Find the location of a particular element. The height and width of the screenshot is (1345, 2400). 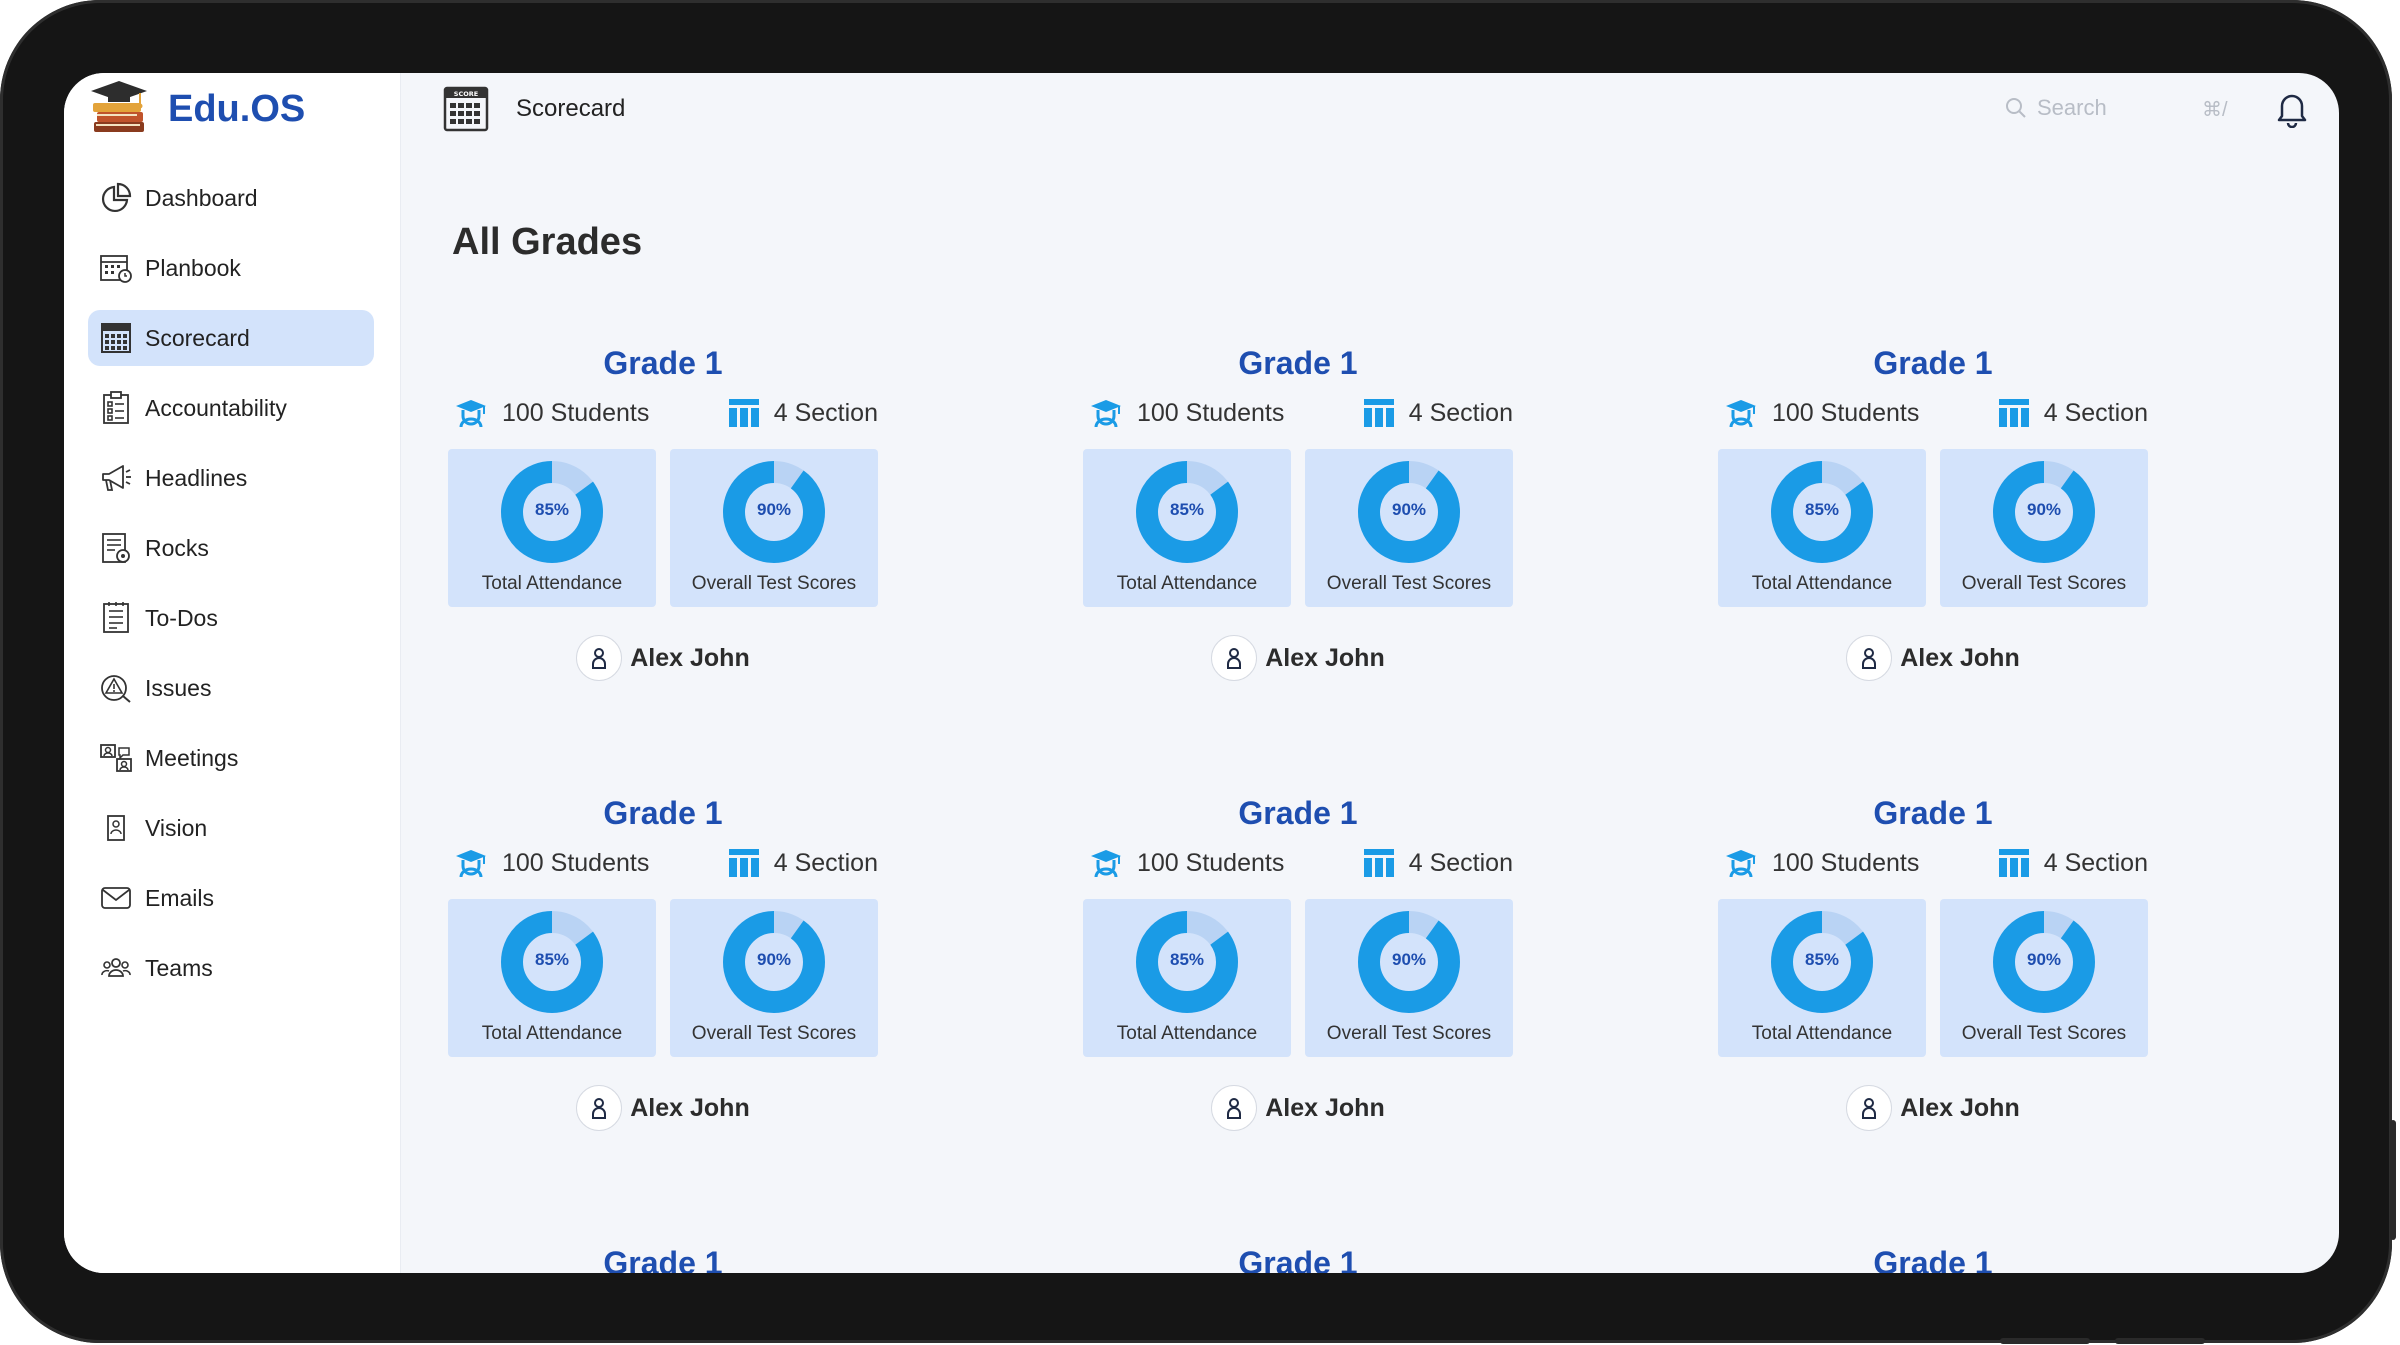

sidebar-item-emails: Emails is located at coordinates (231, 898).